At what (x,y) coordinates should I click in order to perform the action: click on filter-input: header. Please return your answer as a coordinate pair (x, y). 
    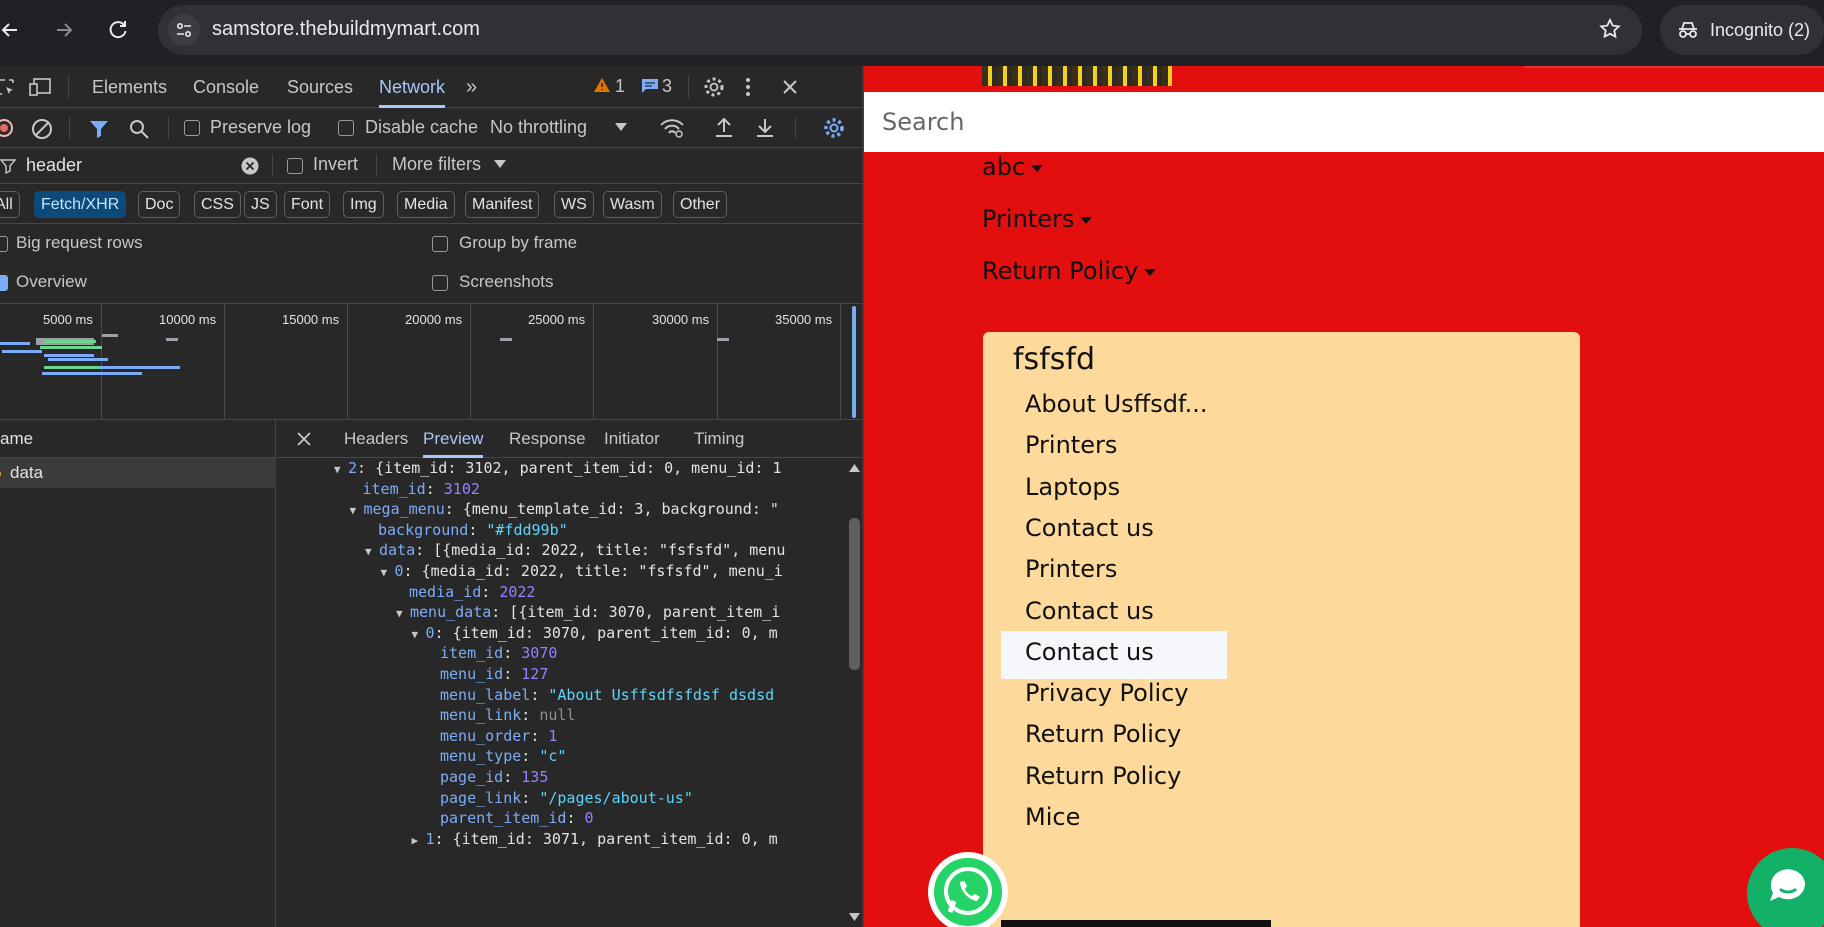
    Looking at the image, I should click on (54, 165).